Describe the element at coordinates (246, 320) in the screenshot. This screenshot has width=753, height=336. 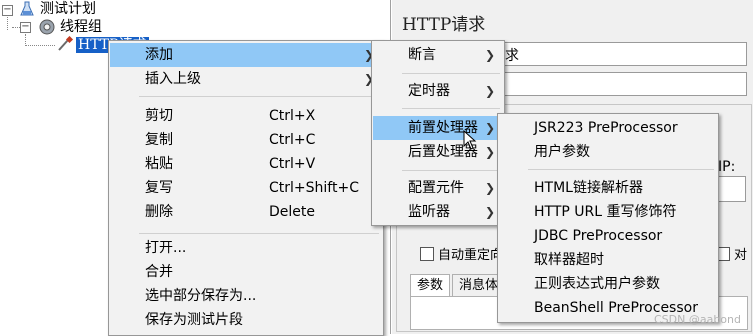
I see `menu-item-save-as-fragment: 保存为测试片段` at that location.